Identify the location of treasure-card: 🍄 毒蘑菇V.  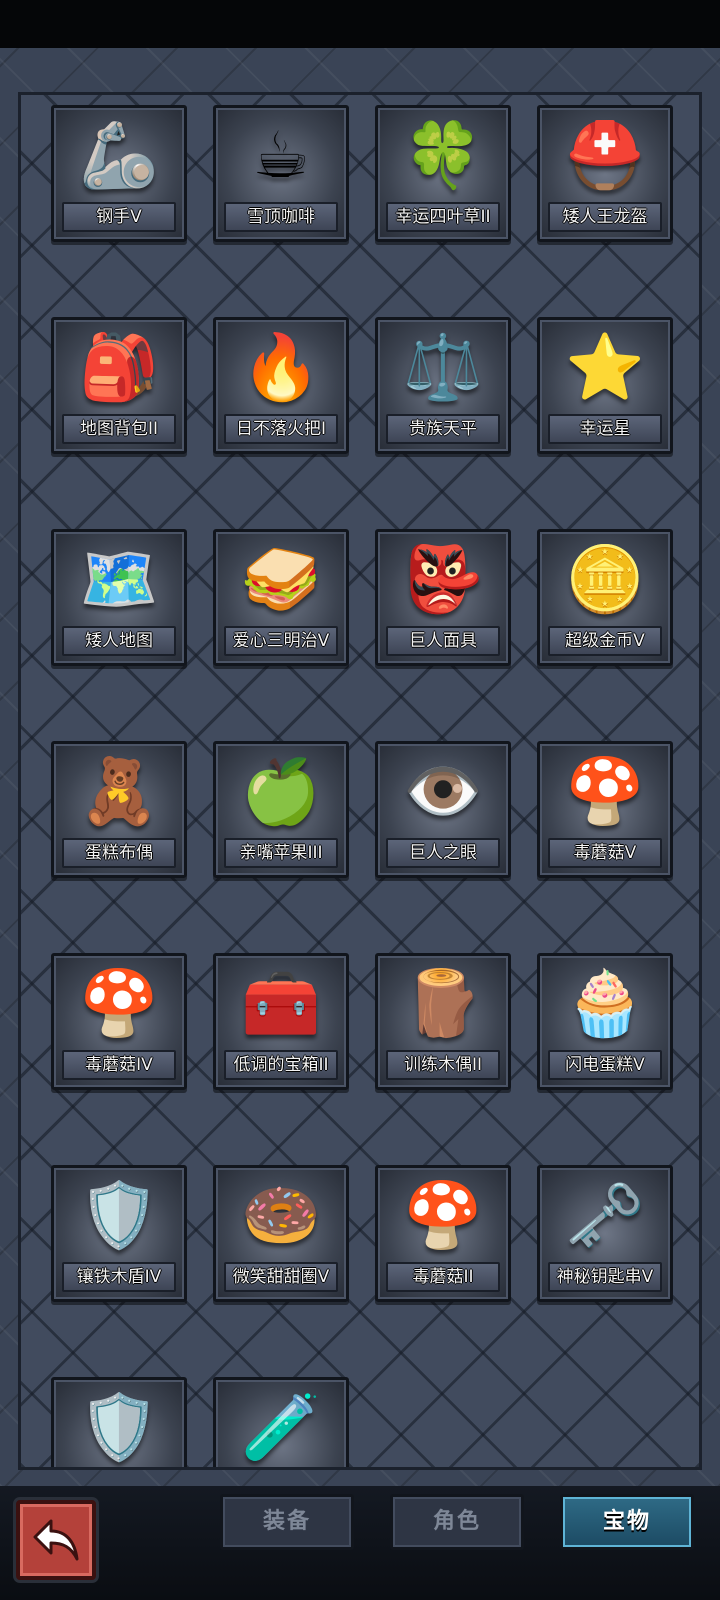
(605, 809).